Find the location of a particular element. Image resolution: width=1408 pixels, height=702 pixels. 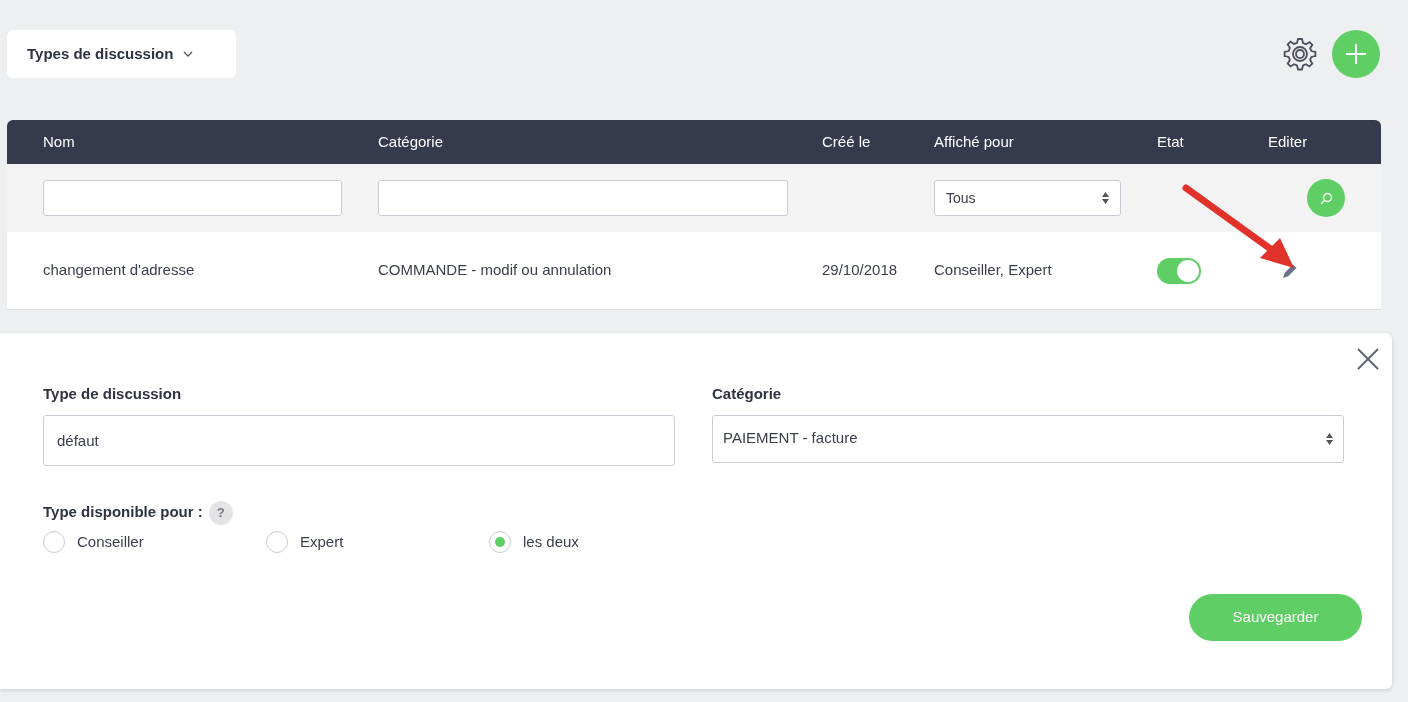

plus-icon is located at coordinates (1356, 54).